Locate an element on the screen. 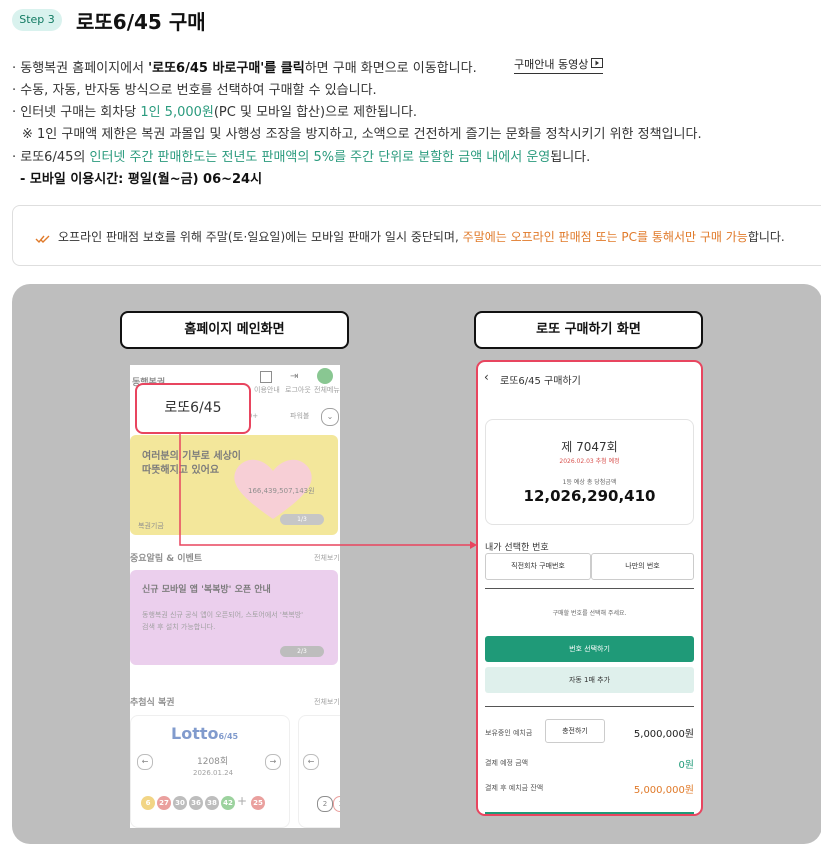 The image size is (821, 844). prize-amount: 12,026,290,410 is located at coordinates (589, 496).